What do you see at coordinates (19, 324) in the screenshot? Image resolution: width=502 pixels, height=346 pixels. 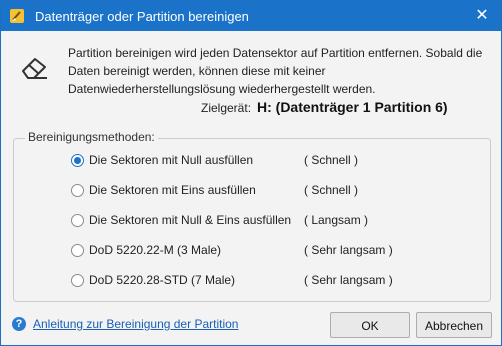 I see `help-icon: ?` at bounding box center [19, 324].